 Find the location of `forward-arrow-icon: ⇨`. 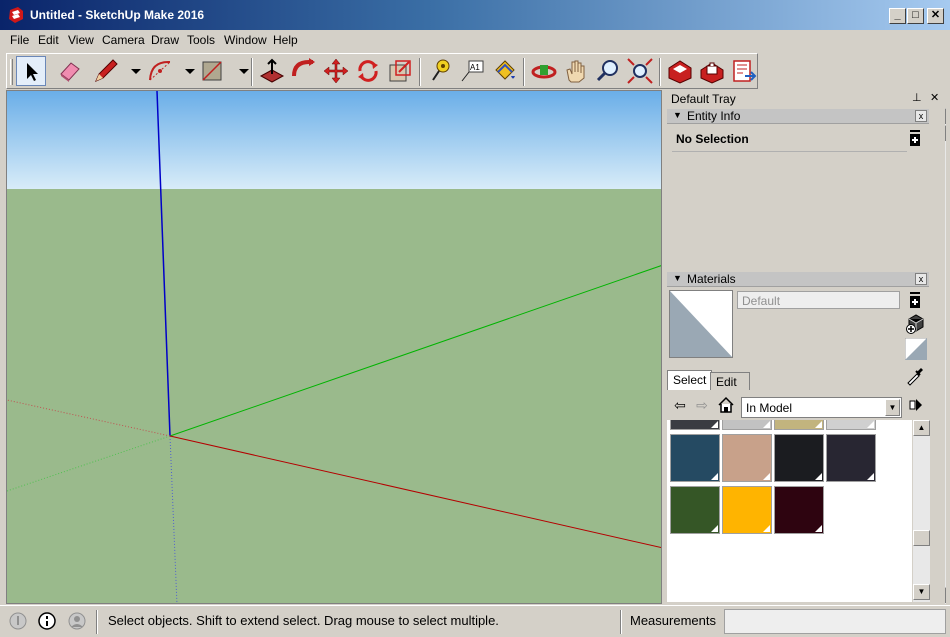

forward-arrow-icon: ⇨ is located at coordinates (702, 405).